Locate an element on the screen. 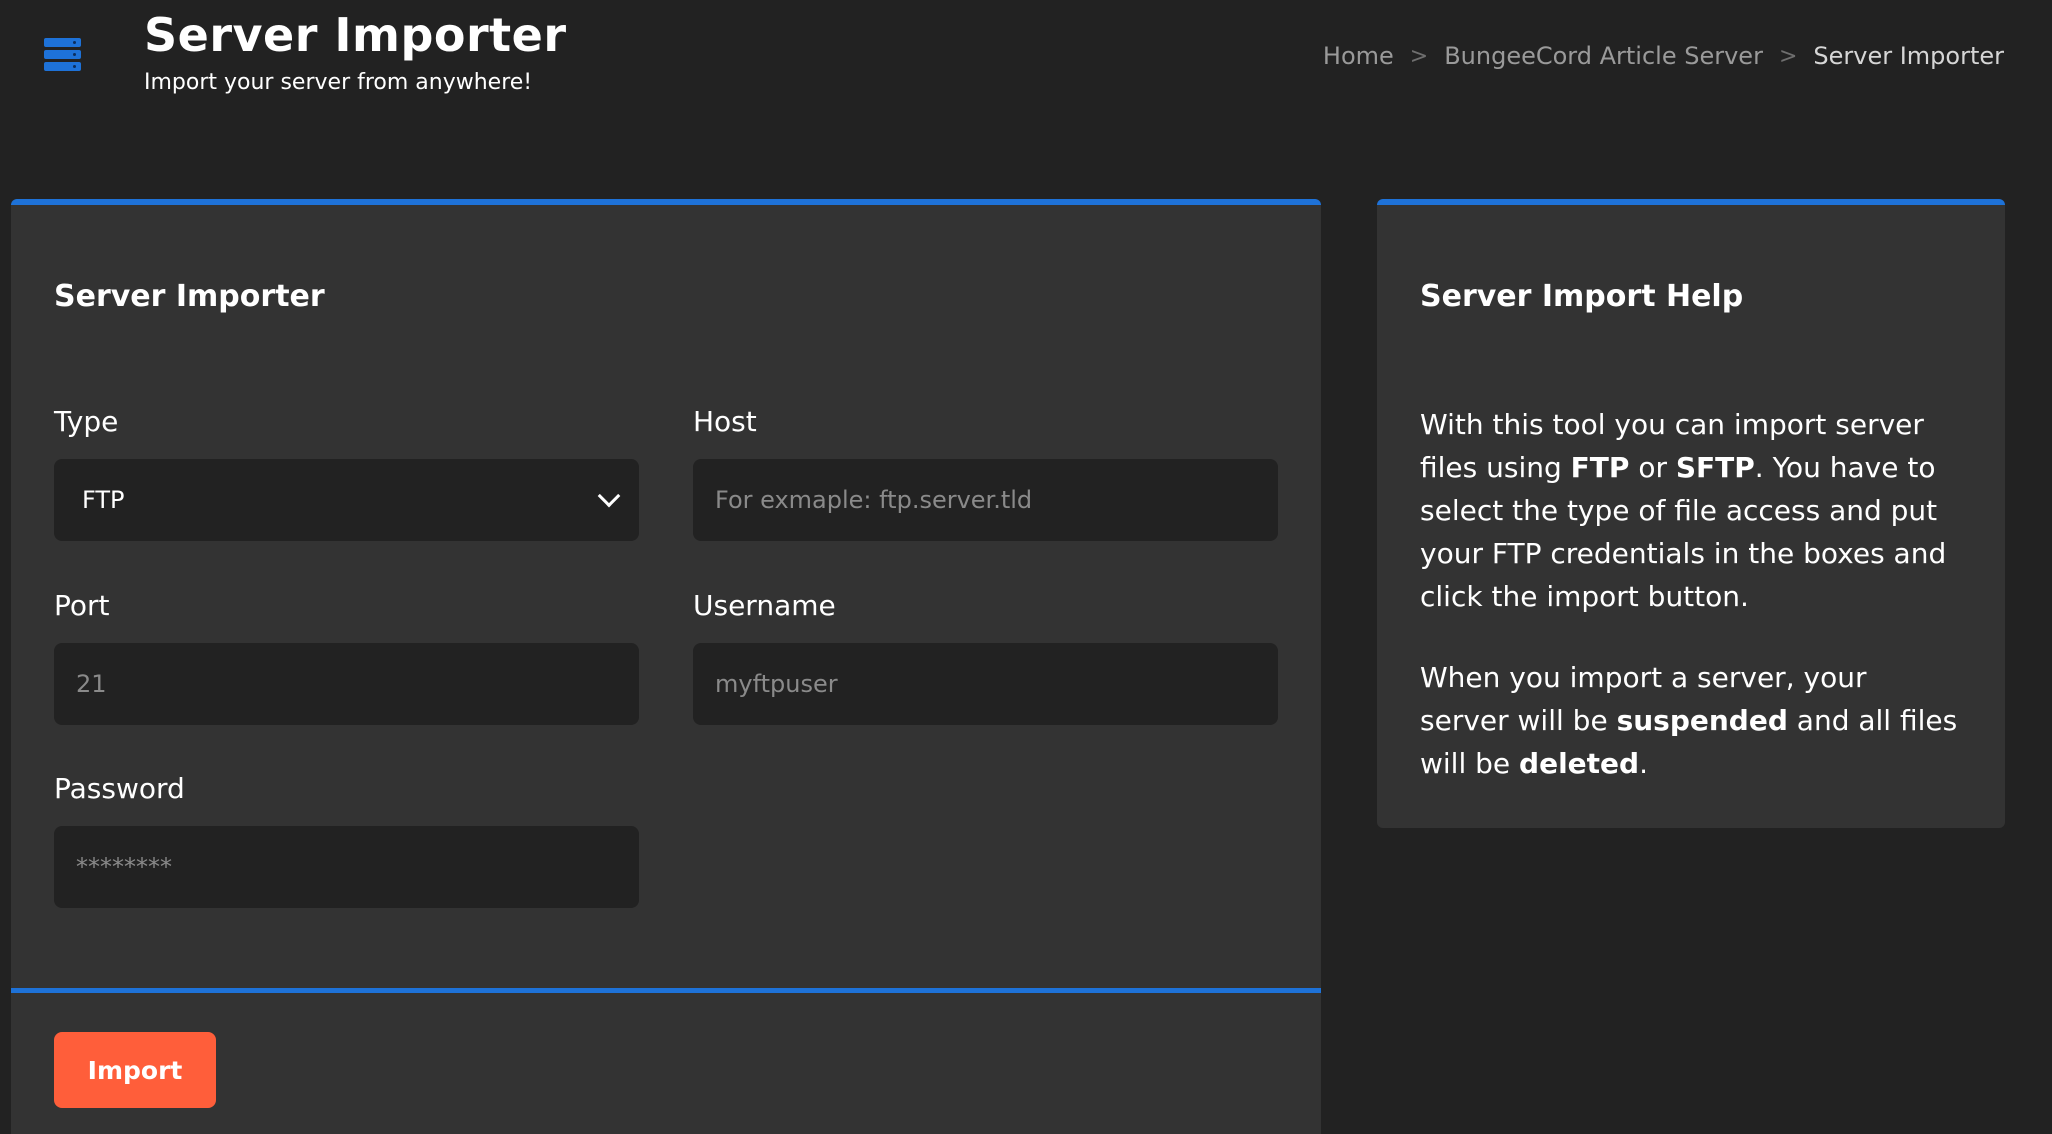 The image size is (2052, 1134). importer-card-title: Server Importer is located at coordinates (189, 296).